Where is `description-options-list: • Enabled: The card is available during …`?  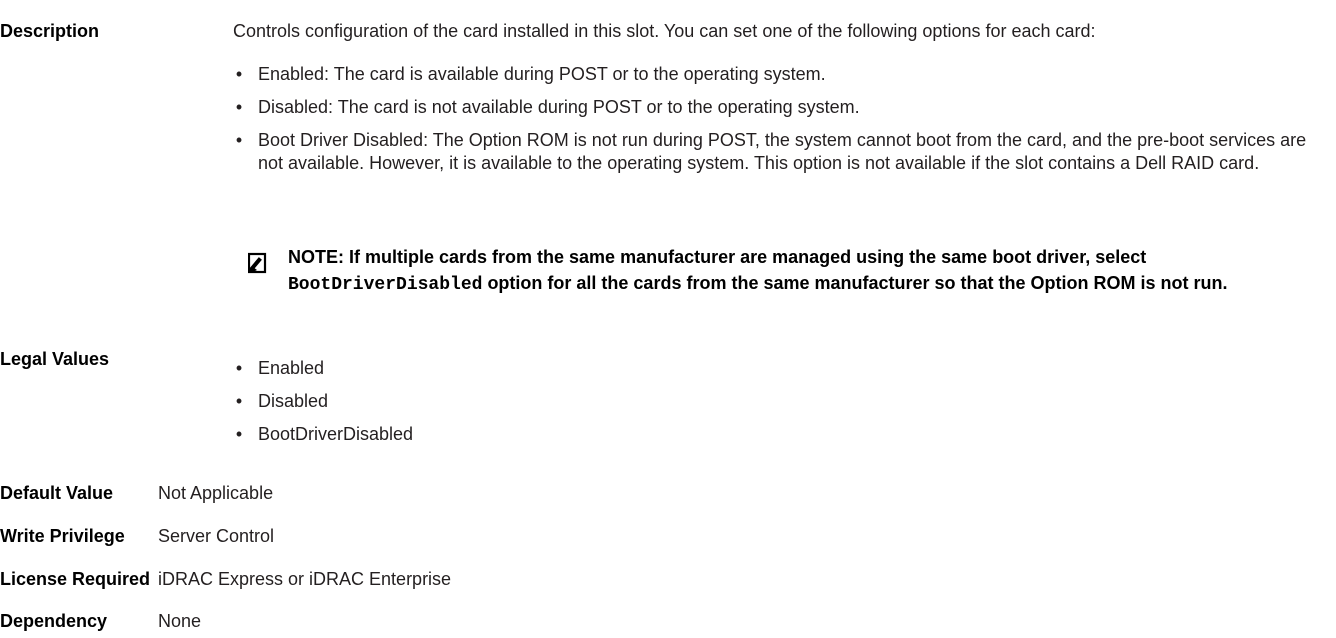
description-options-list: • Enabled: The card is available during … is located at coordinates (778, 119).